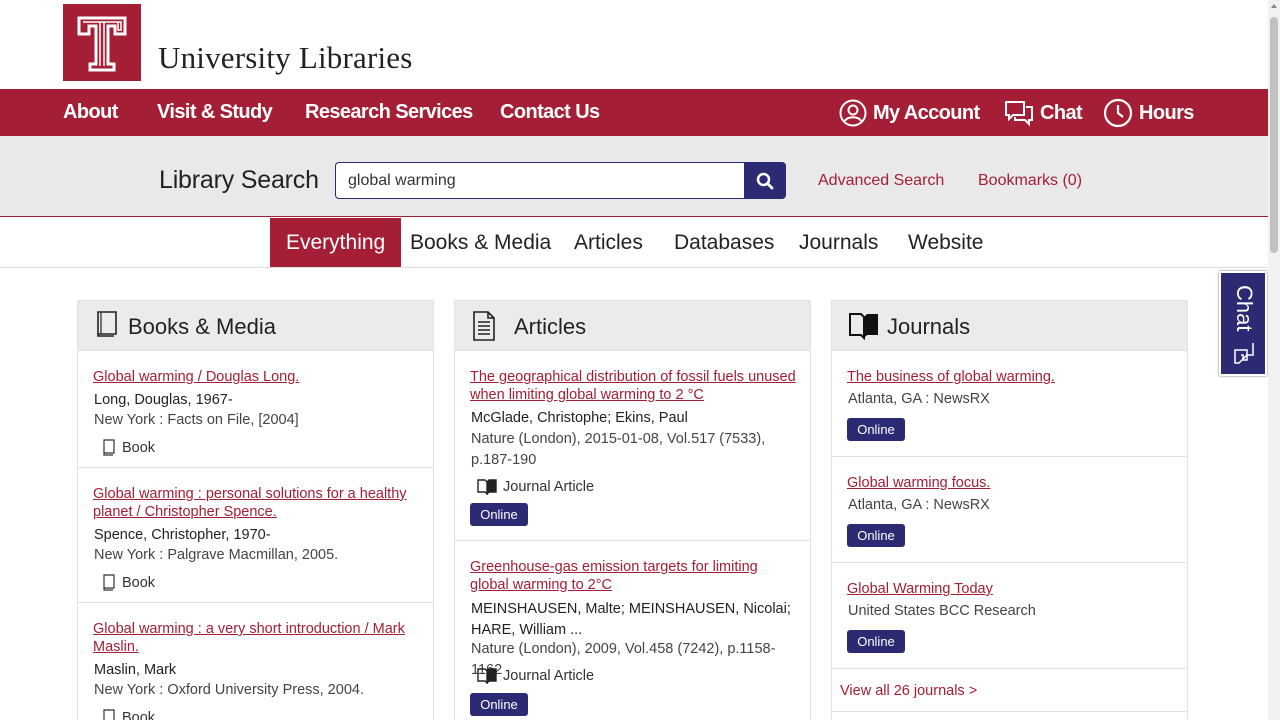  Describe the element at coordinates (480, 242) in the screenshot. I see `tab-books-media: Books & Media` at that location.